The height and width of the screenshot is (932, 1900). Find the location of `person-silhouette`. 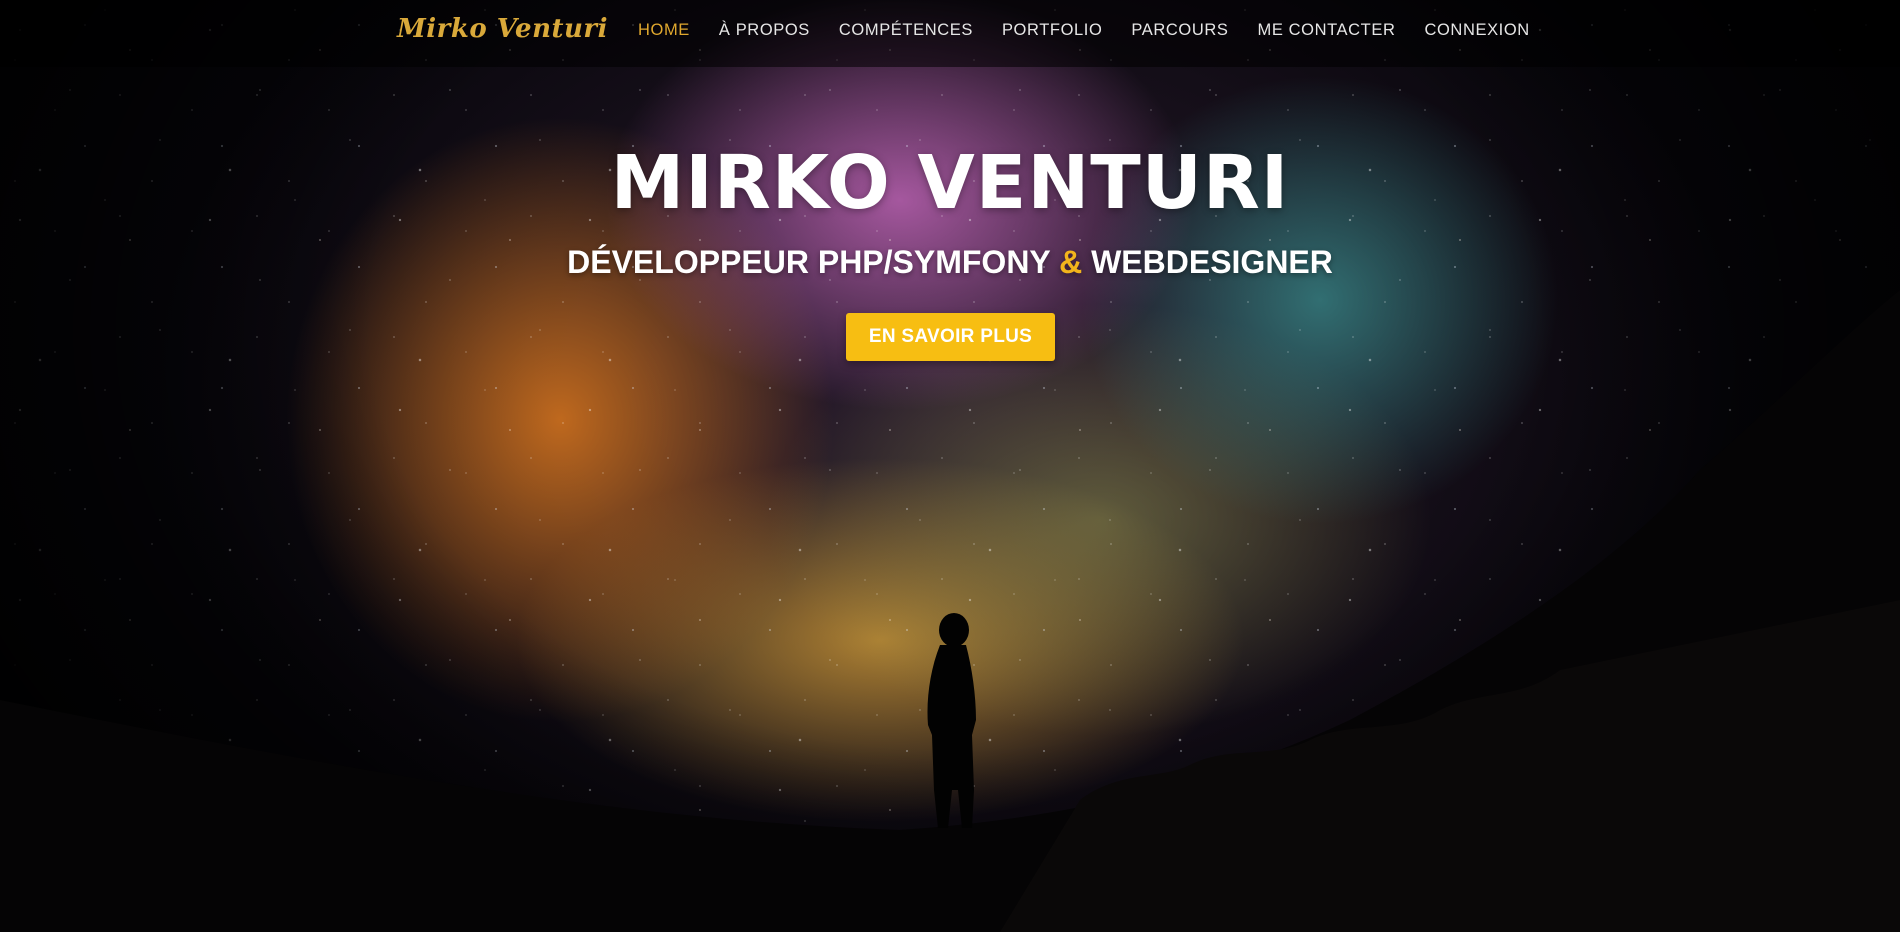

person-silhouette is located at coordinates (951, 720).